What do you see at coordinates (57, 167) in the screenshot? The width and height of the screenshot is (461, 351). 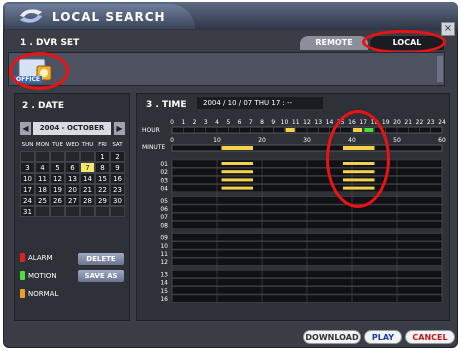 I see `calendar-day: 5` at bounding box center [57, 167].